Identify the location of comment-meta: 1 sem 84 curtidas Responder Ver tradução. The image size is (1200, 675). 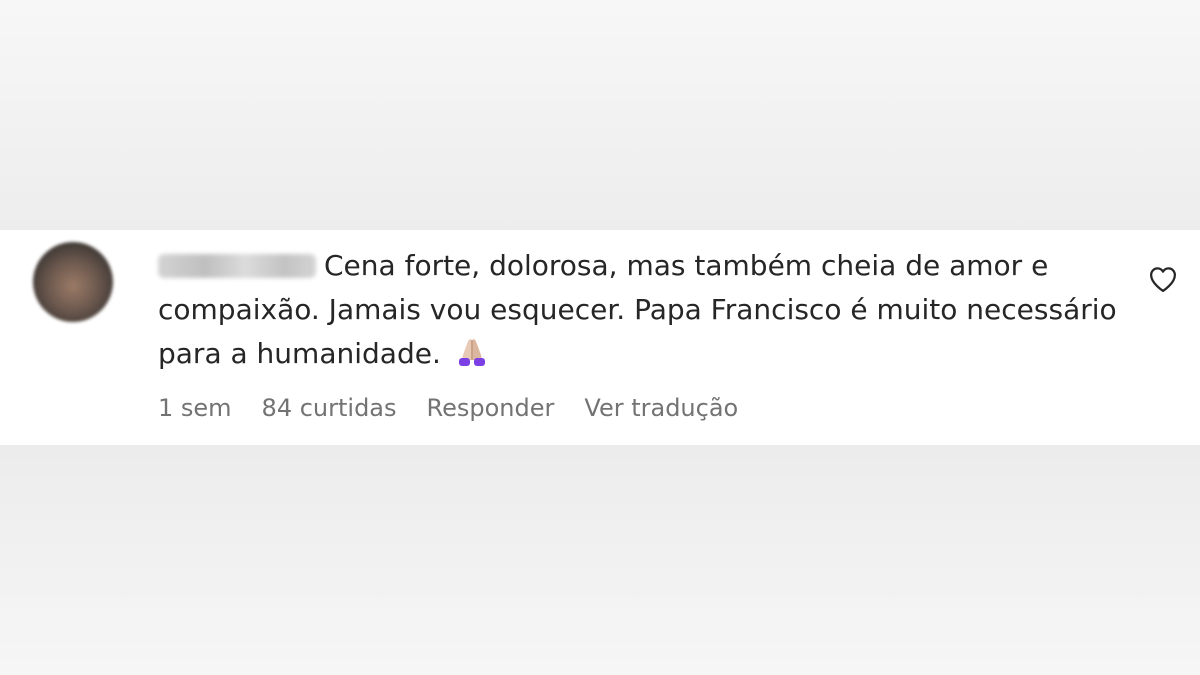
(448, 408).